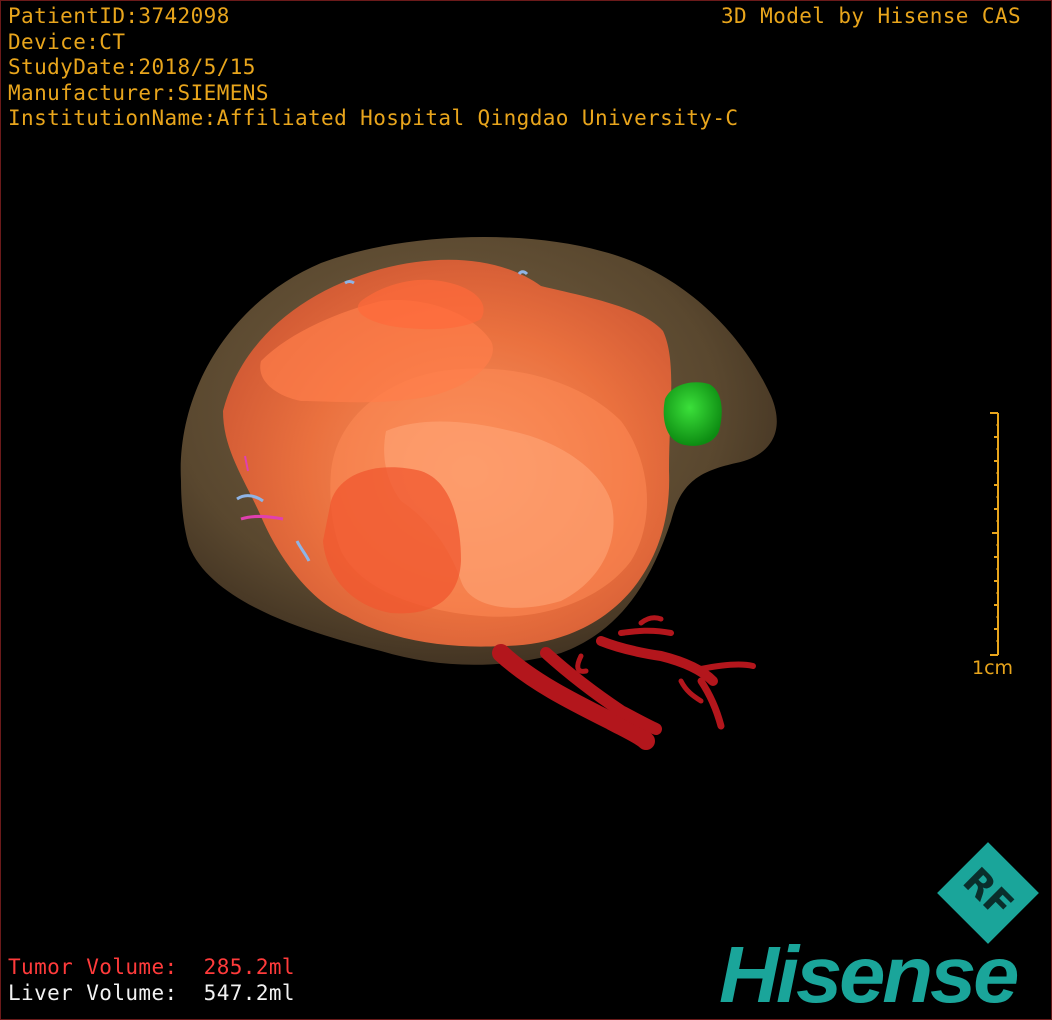 The width and height of the screenshot is (1052, 1020). Describe the element at coordinates (119, 16) in the screenshot. I see `patient-id: PatientID:3742098` at that location.